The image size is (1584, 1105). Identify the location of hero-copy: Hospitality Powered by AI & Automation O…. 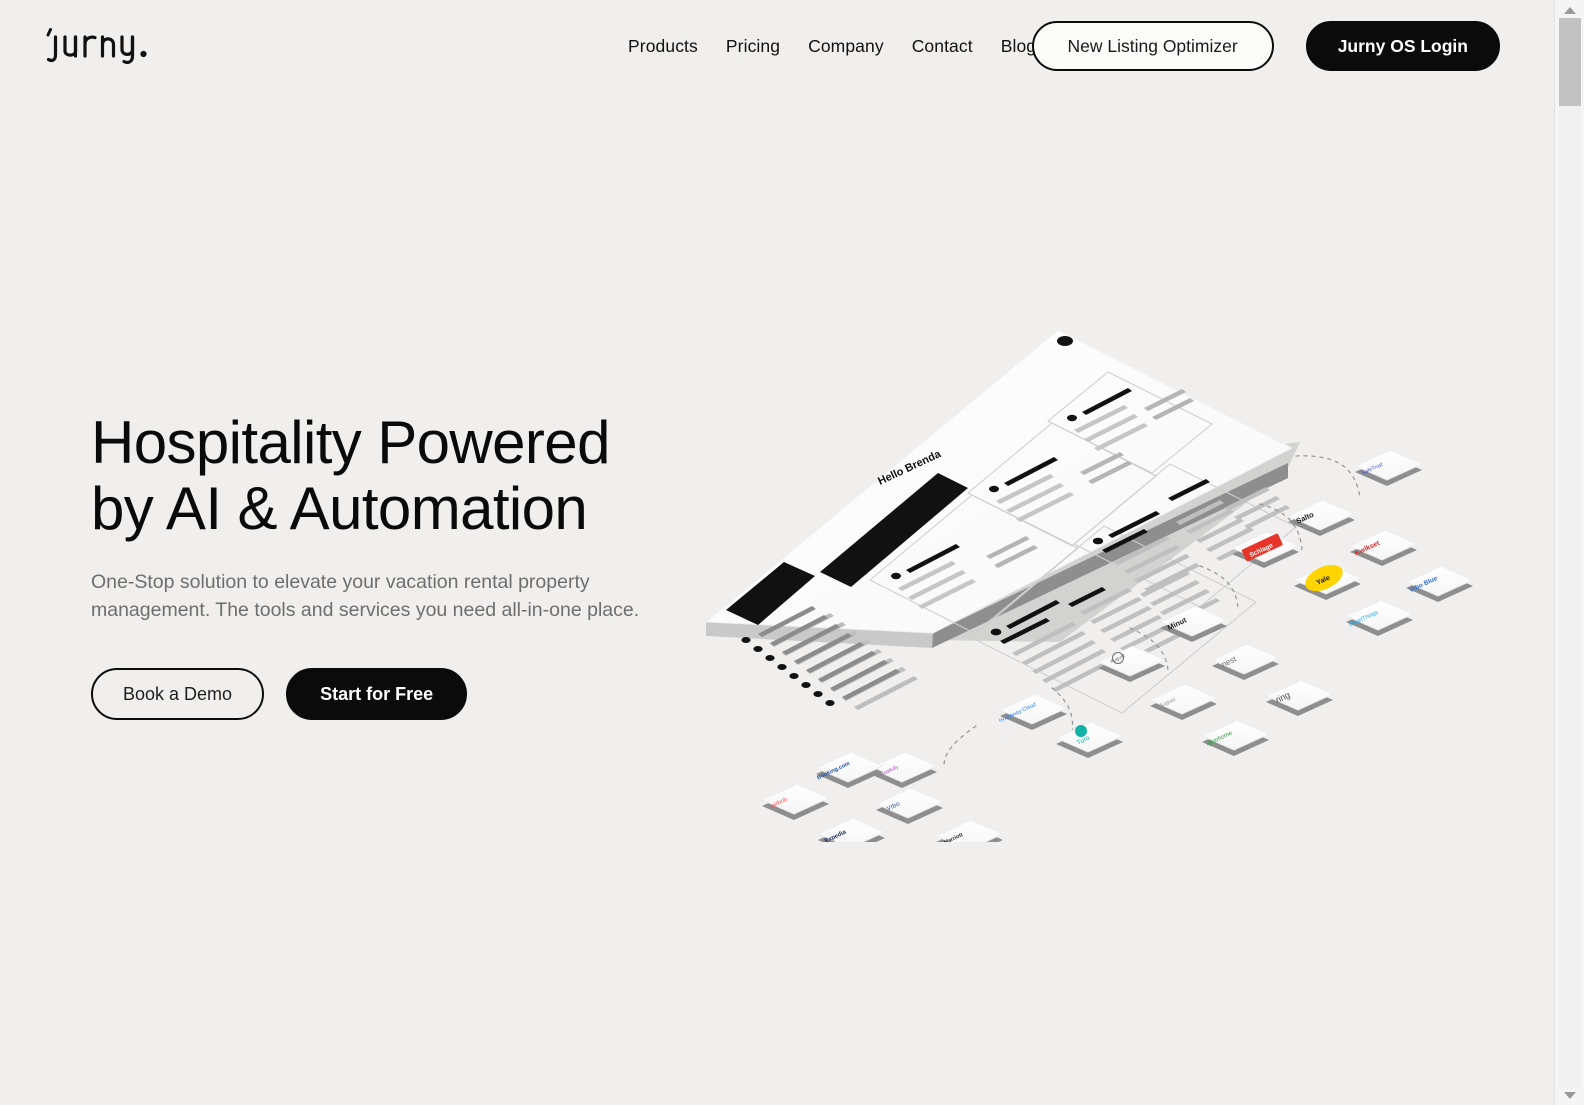
(411, 565).